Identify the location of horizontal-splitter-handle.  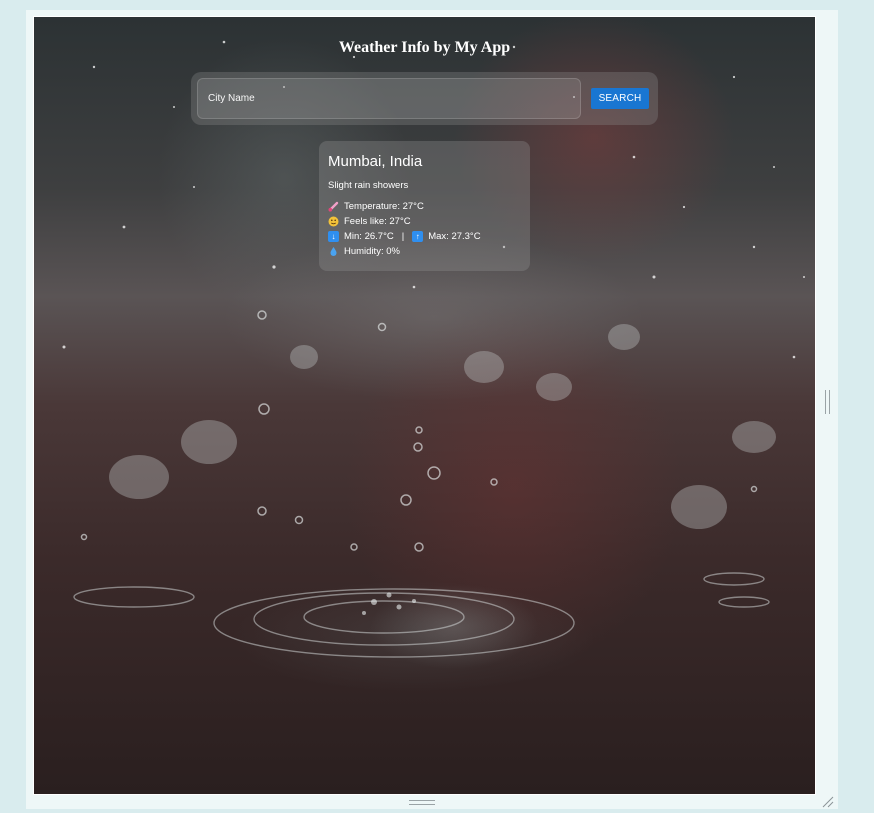
(422, 803).